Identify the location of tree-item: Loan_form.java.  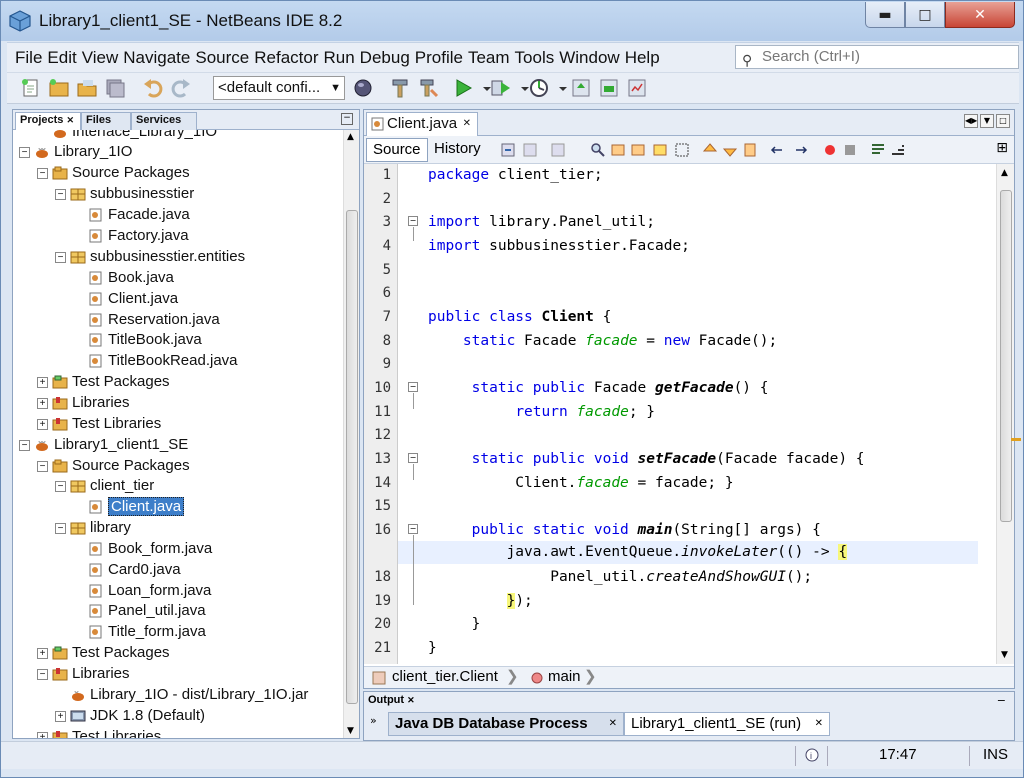
(149, 591).